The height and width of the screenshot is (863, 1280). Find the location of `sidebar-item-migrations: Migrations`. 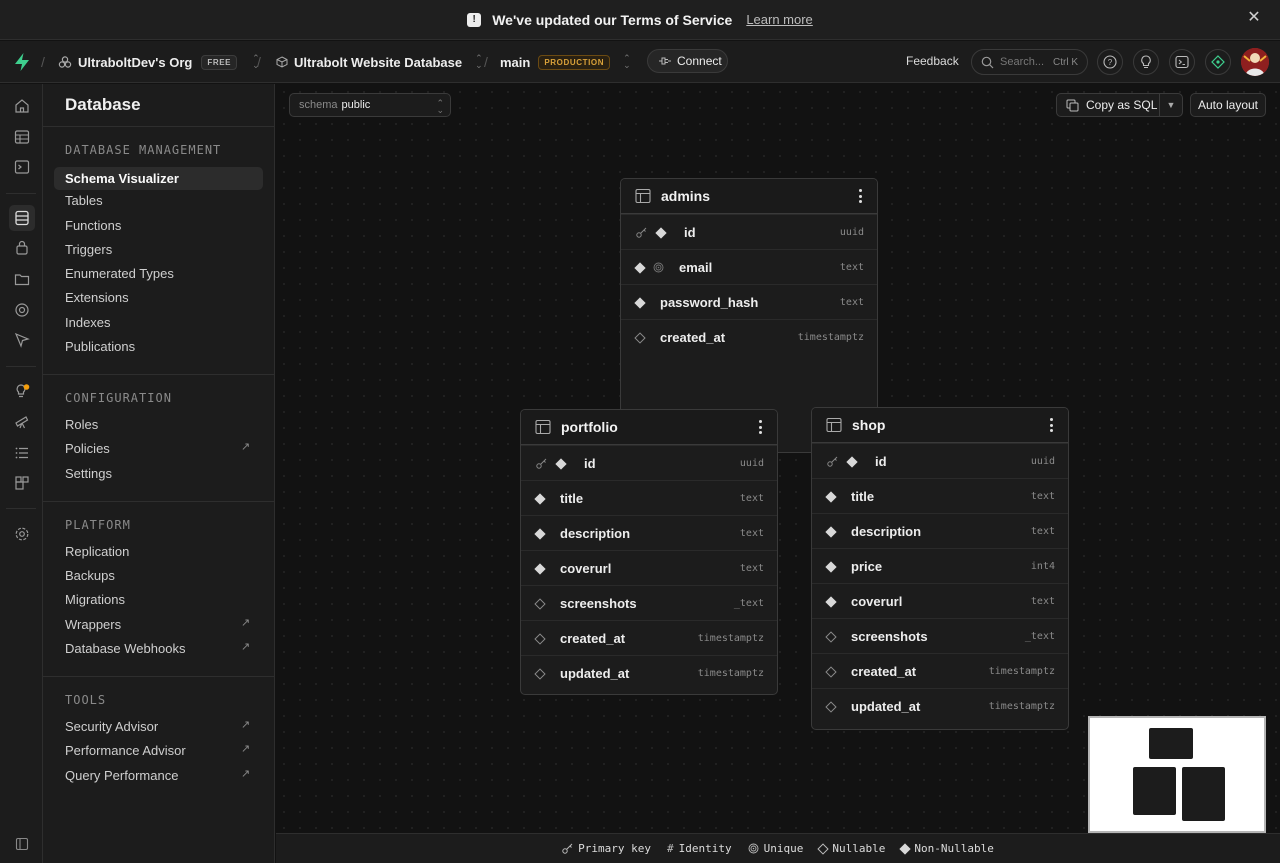

sidebar-item-migrations: Migrations is located at coordinates (158, 599).